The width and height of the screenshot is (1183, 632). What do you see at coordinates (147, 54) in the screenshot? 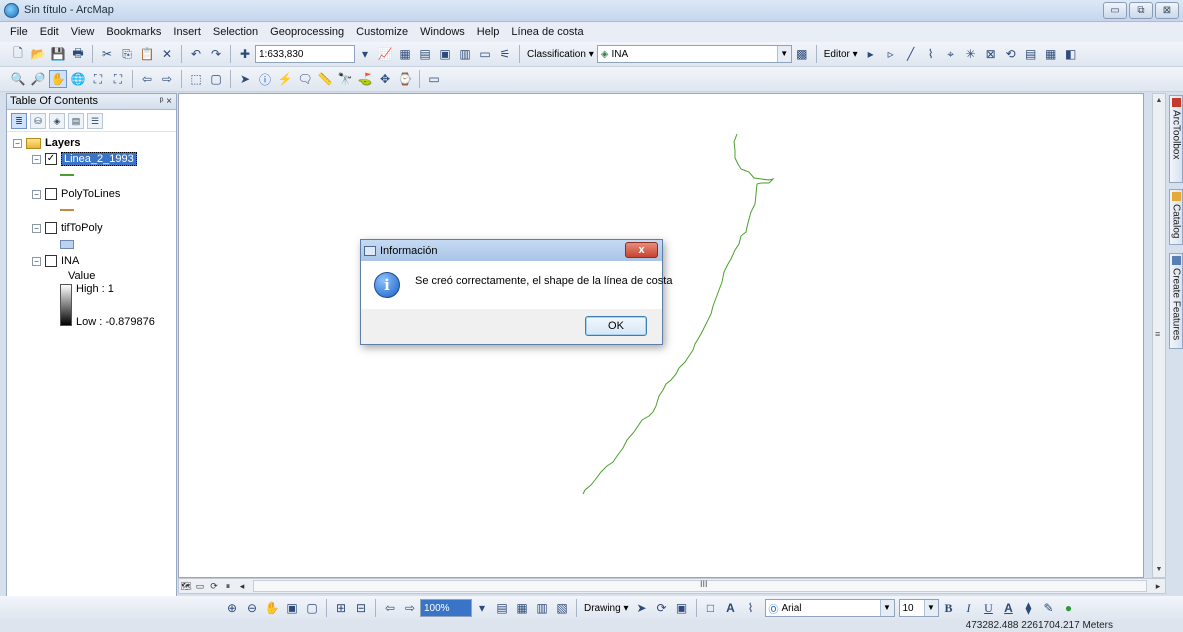
I see `paste-icon: 📋` at bounding box center [147, 54].